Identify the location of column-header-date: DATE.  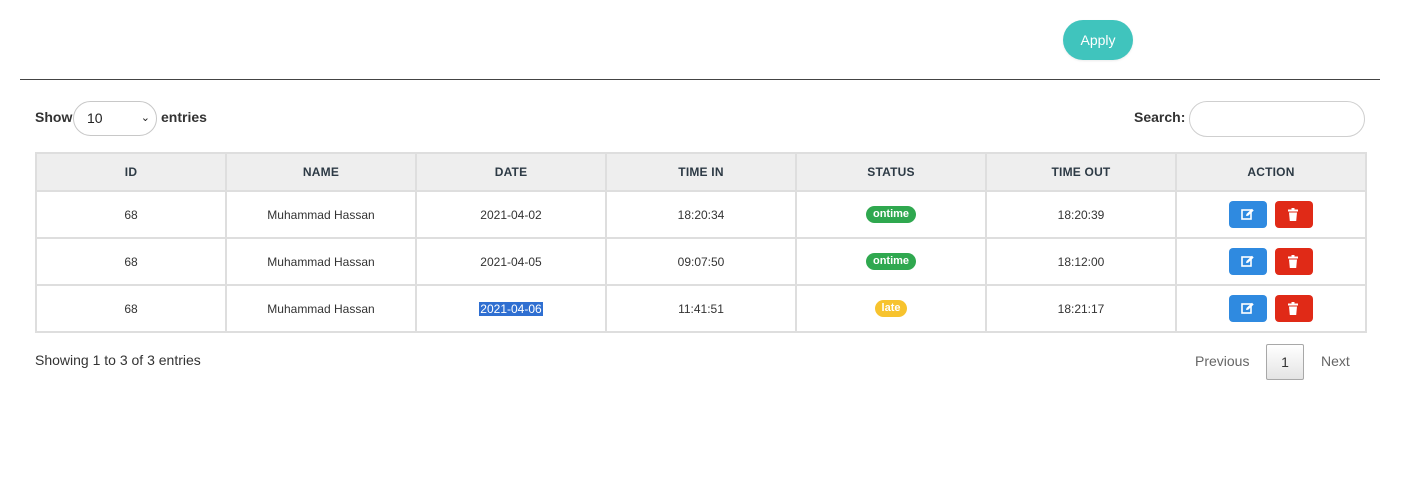
(511, 172).